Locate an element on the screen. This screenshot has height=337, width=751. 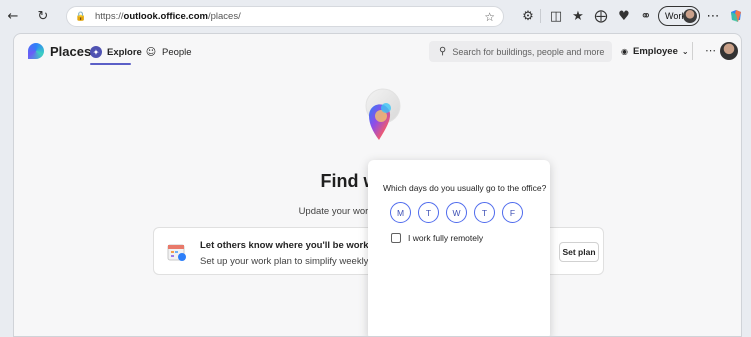
people-icon: ☺ is located at coordinates (151, 52).